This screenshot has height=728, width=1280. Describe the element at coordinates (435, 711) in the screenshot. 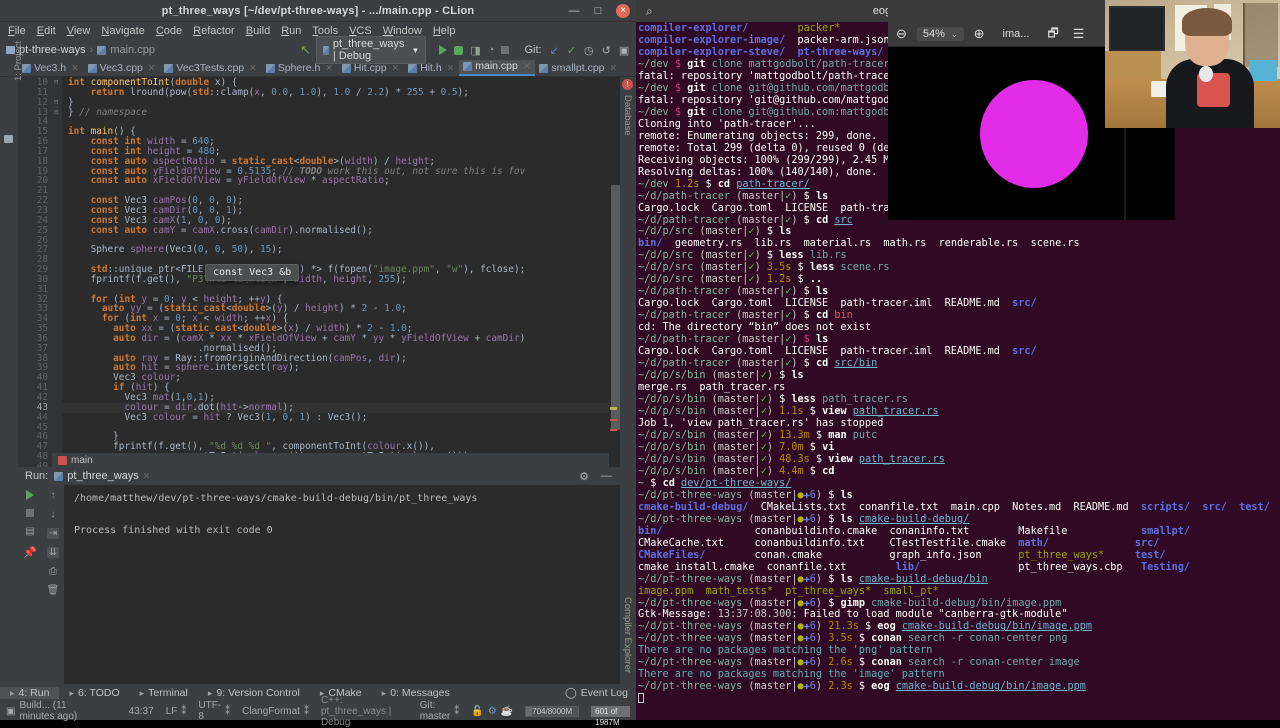

I see `git-branch-label: Git: master` at that location.